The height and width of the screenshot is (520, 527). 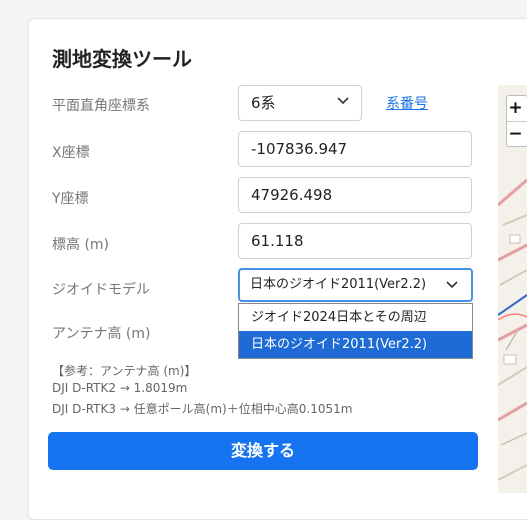 I want to click on page-title: 測地変換ツール, so click(x=122, y=59).